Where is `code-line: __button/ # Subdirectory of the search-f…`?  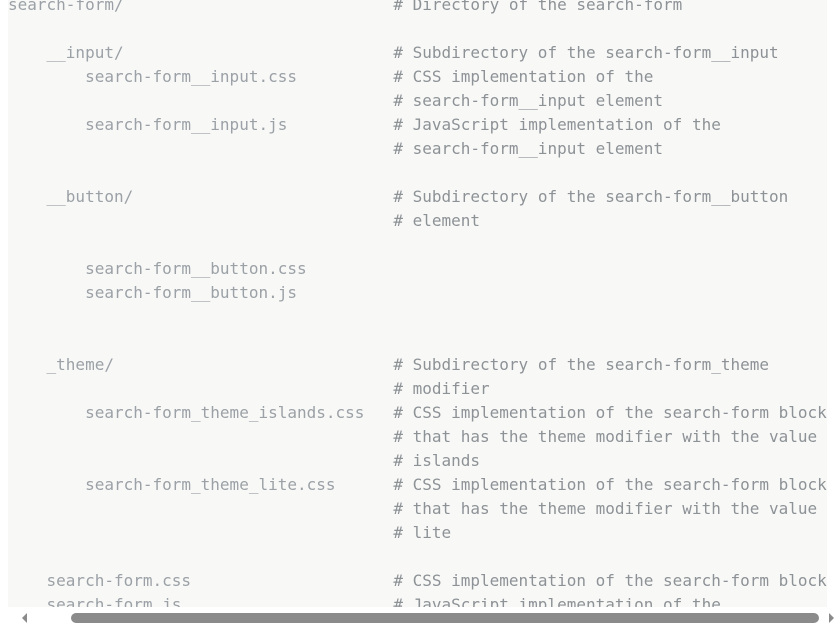 code-line: __button/ # Subdirectory of the search-f… is located at coordinates (417, 197).